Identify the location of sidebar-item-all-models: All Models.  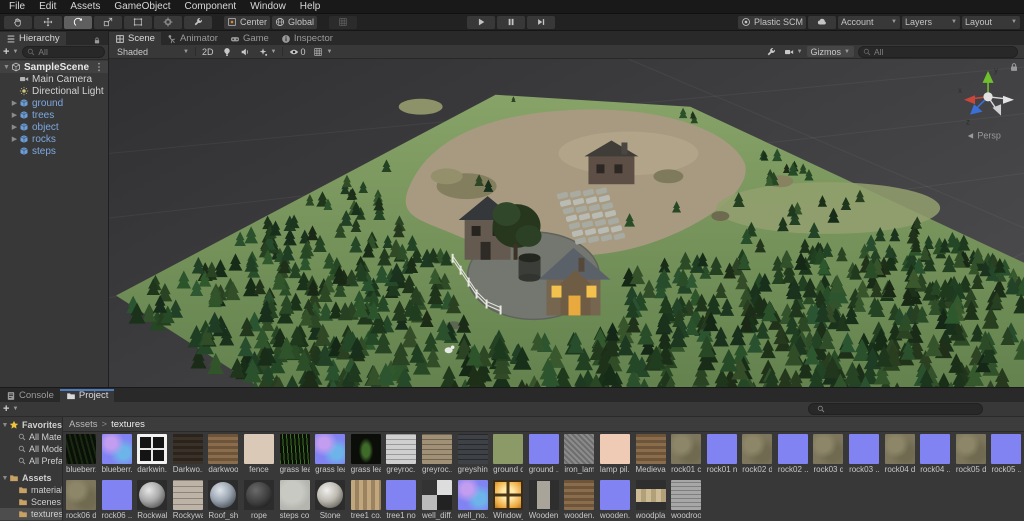
(31, 449).